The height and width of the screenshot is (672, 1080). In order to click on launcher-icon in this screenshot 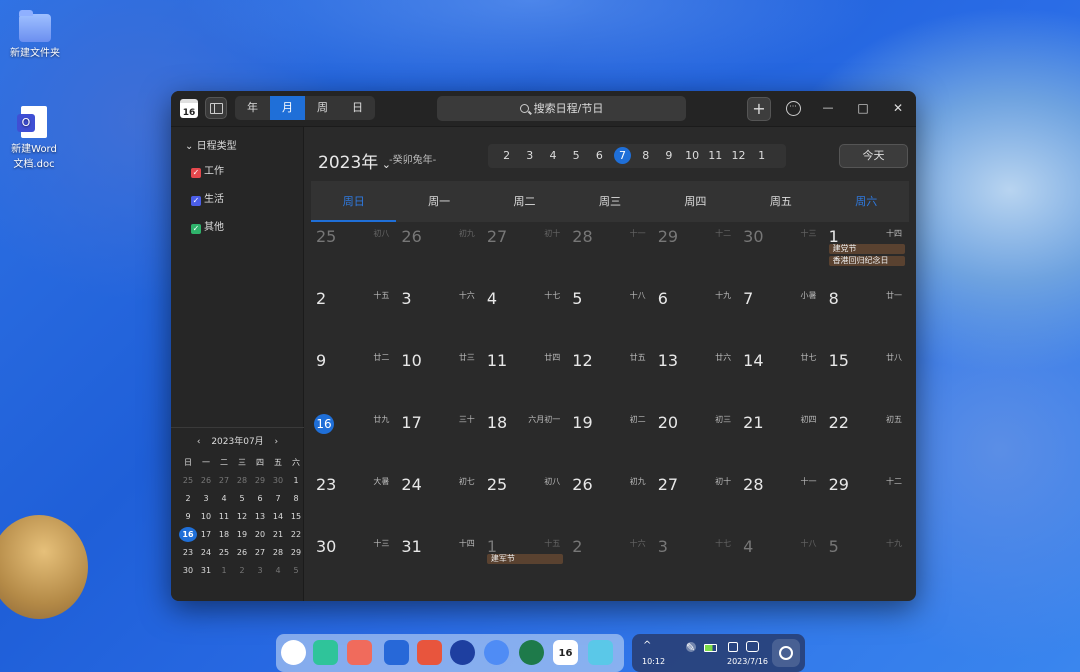, I will do `click(293, 652)`.